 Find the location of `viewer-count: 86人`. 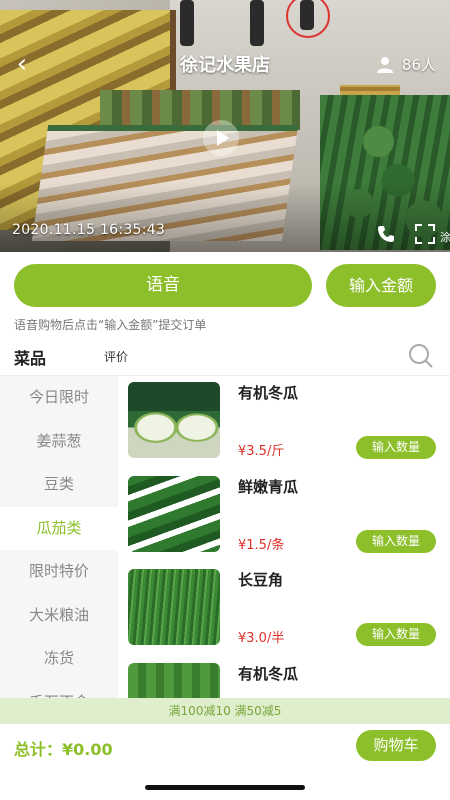

viewer-count: 86人 is located at coordinates (406, 64).